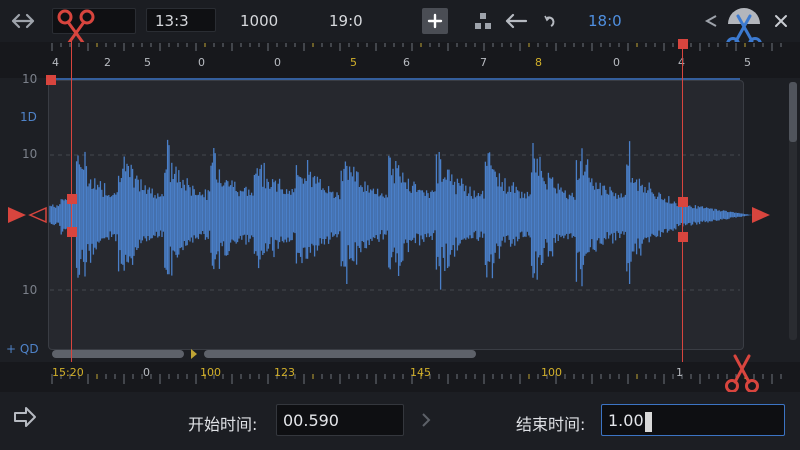 The width and height of the screenshot is (800, 450). Describe the element at coordinates (605, 21) in the screenshot. I see `toolbar-right-time: 18:0` at that location.